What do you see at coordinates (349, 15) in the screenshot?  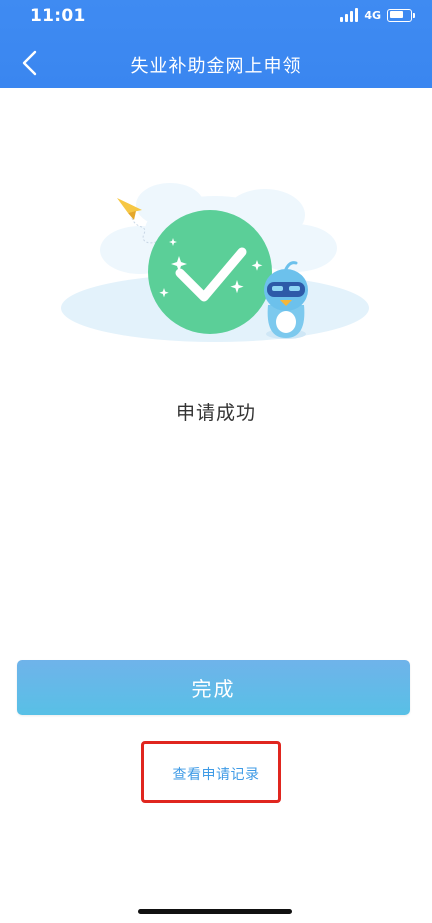 I see `signal-icon` at bounding box center [349, 15].